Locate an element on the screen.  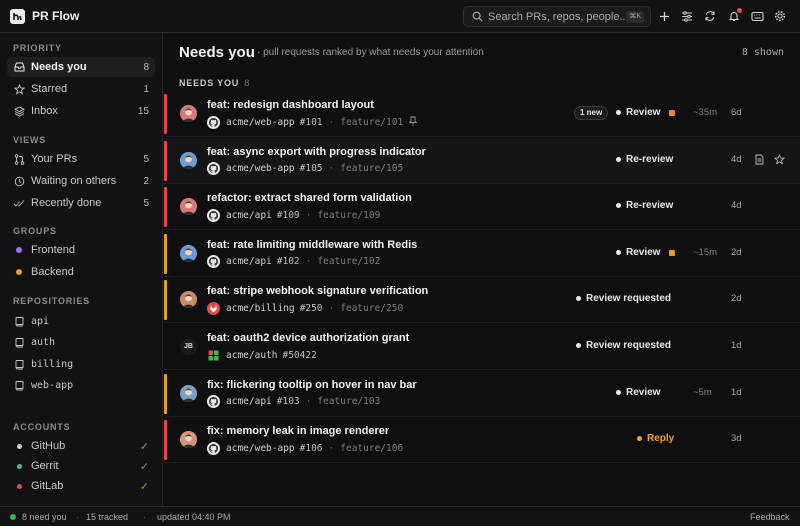
plus-icon is located at coordinates (664, 16).